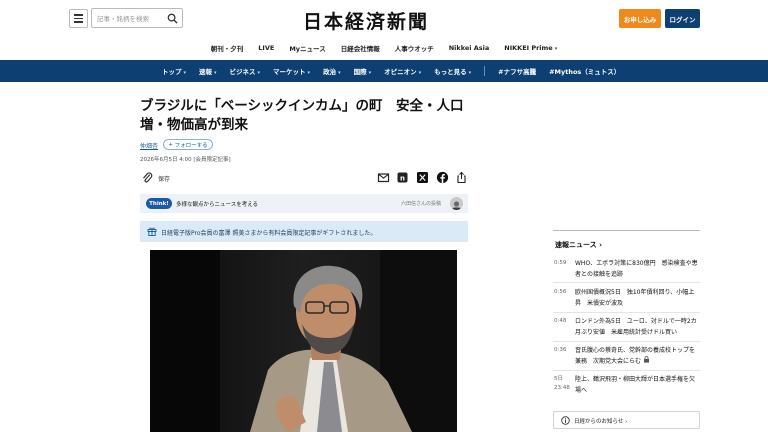  I want to click on nav-label: 国際, so click(360, 72).